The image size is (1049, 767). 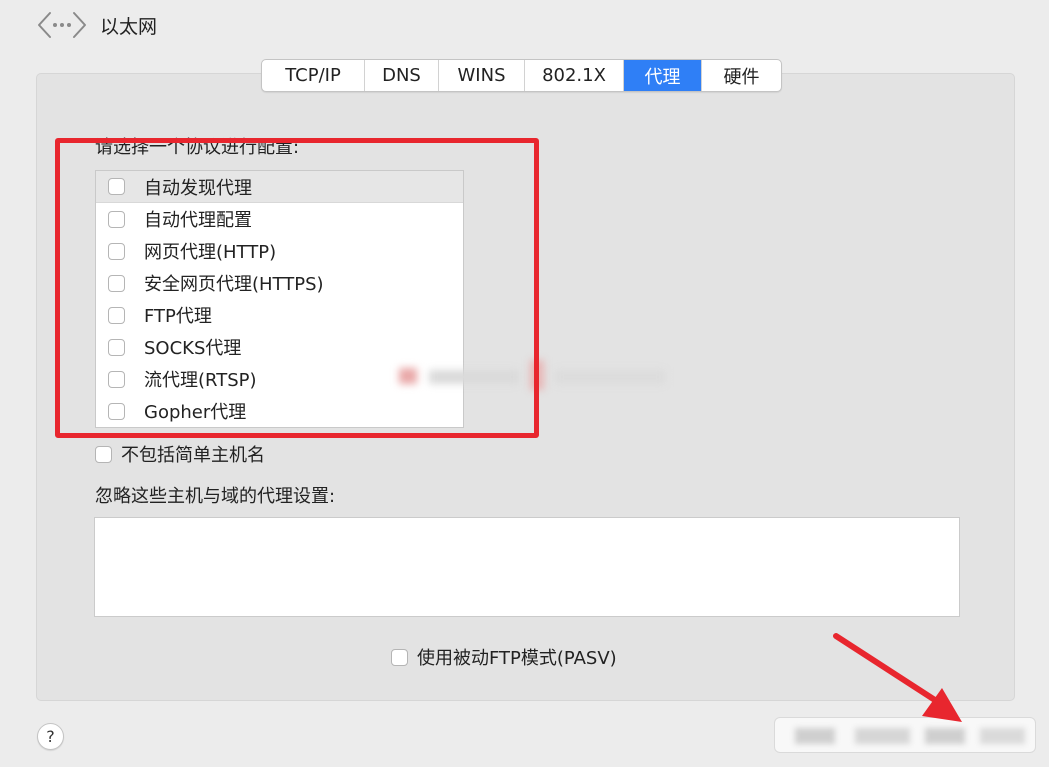 What do you see at coordinates (399, 657) in the screenshot?
I see `passive-ftp-checkbox` at bounding box center [399, 657].